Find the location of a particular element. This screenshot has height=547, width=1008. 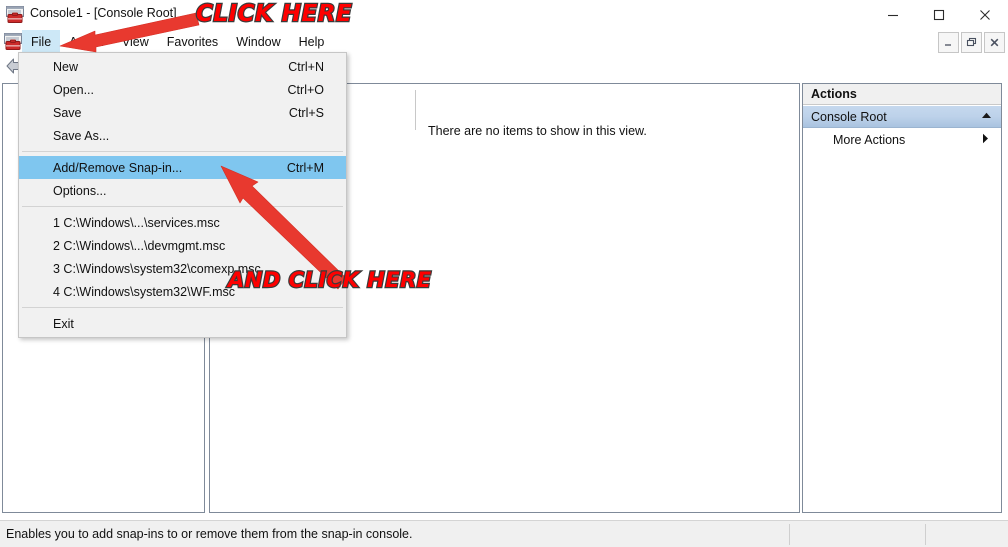

menu-item-new-label: New is located at coordinates (66, 66).